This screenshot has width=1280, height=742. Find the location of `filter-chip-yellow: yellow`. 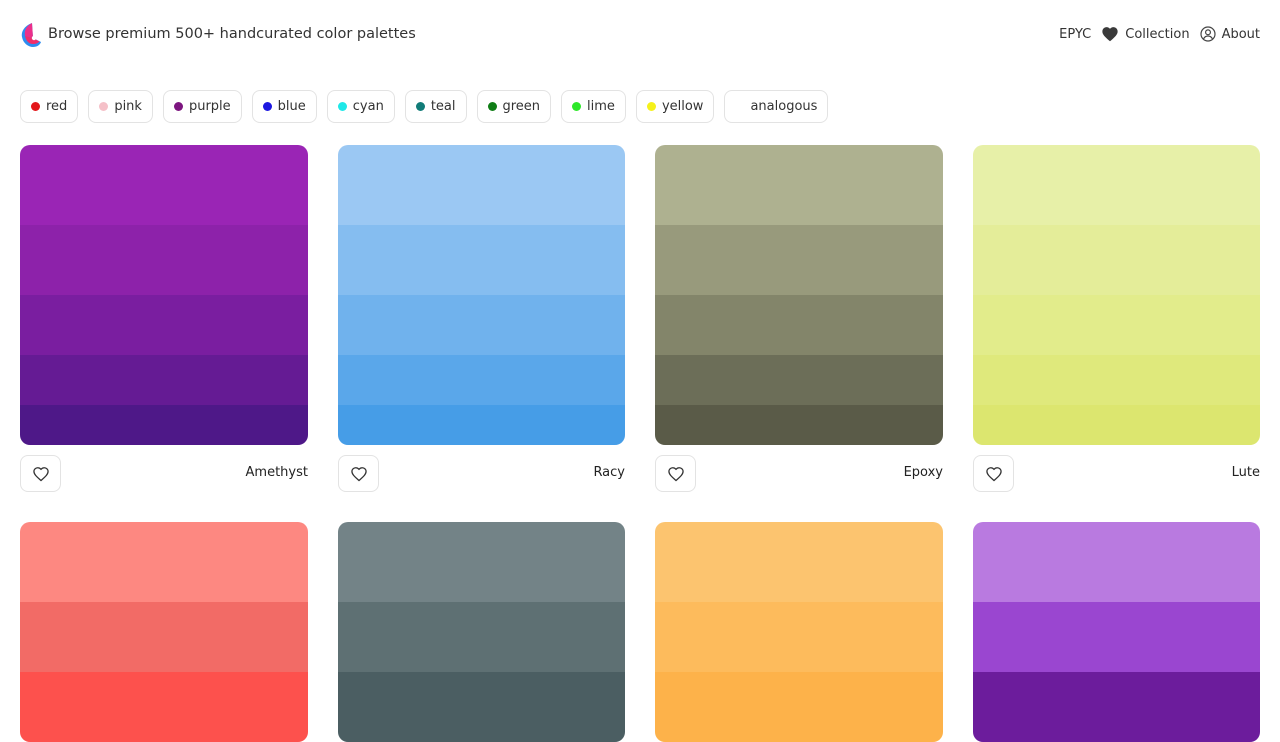

filter-chip-yellow: yellow is located at coordinates (675, 106).